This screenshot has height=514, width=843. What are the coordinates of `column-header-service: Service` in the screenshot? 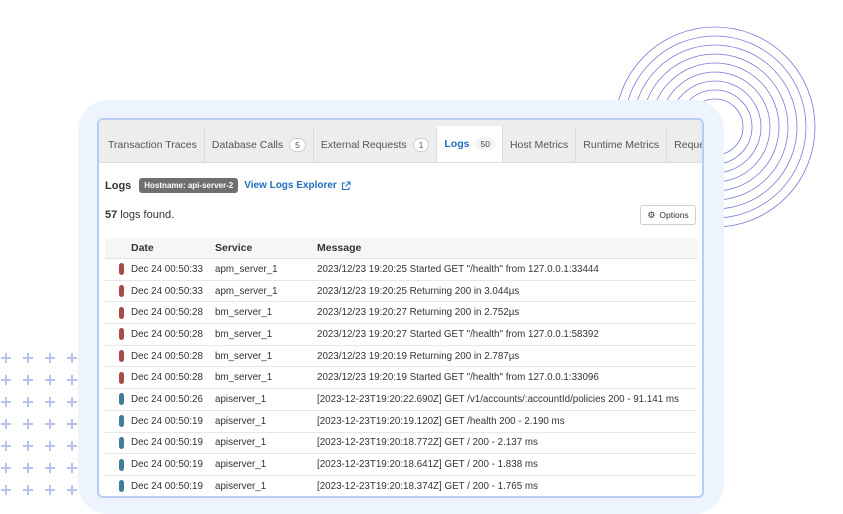 It's located at (266, 248).